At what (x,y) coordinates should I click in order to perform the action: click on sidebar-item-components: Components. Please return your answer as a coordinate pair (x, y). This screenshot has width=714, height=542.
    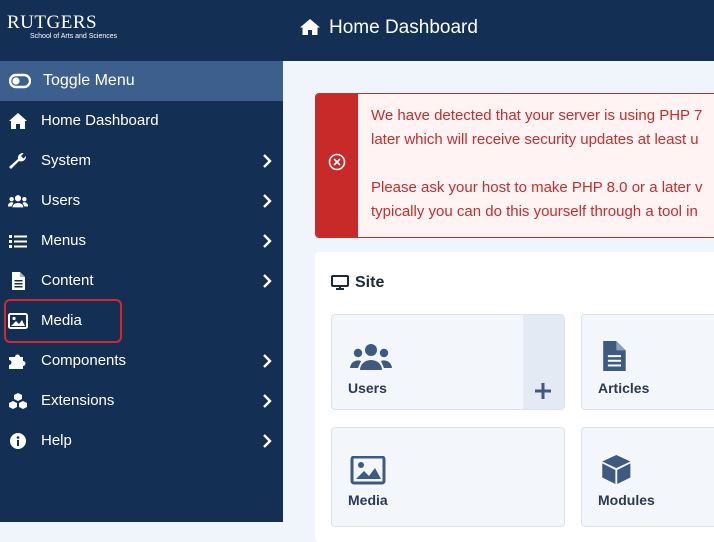
    Looking at the image, I should click on (141, 361).